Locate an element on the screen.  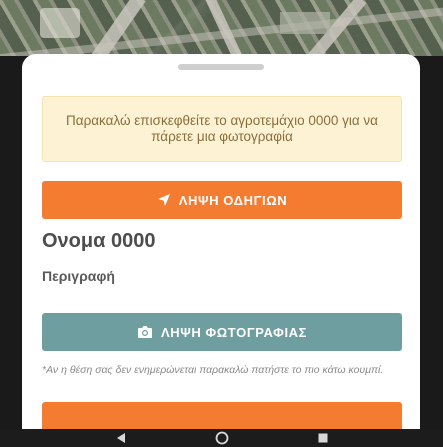
description-label: Περιγραφή is located at coordinates (78, 276).